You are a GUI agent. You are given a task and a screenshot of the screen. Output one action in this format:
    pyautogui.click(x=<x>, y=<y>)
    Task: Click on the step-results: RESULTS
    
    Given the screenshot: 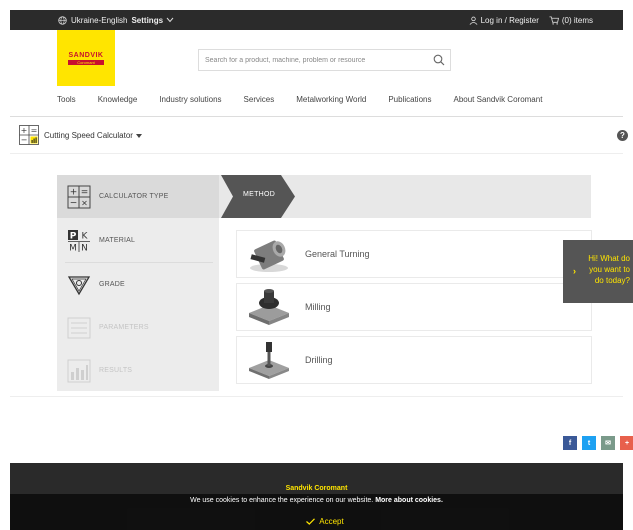 What is the action you would take?
    pyautogui.click(x=138, y=370)
    